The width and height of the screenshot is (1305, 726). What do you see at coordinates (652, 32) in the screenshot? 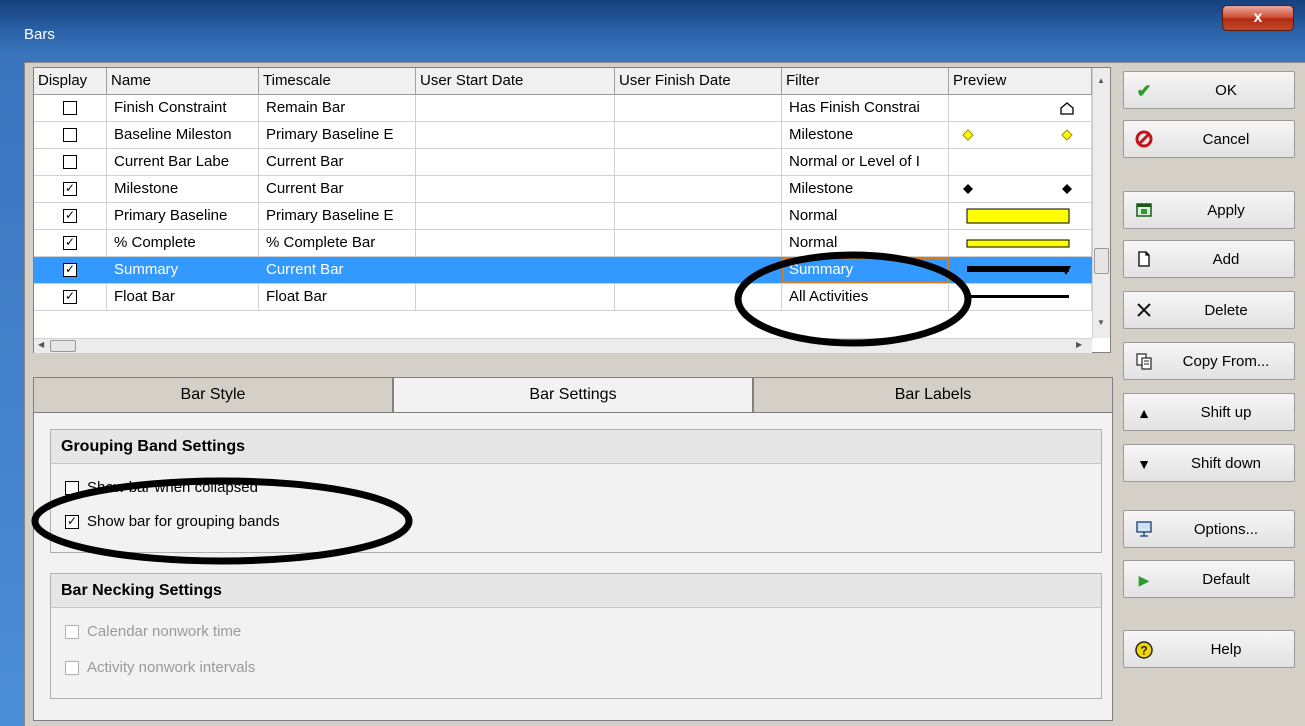
I see `title-bar: Bars x` at bounding box center [652, 32].